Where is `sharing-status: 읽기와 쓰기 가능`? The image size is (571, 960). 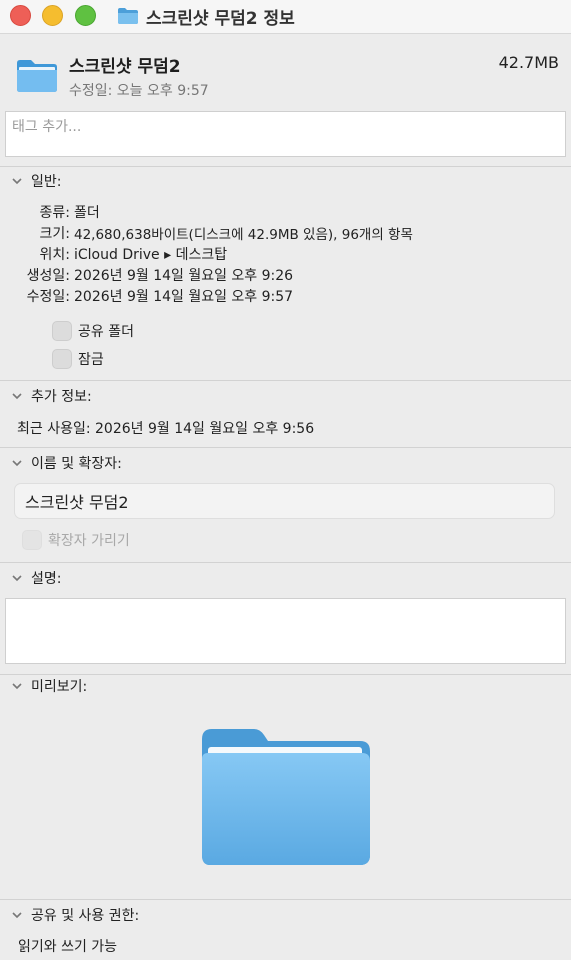
sharing-status: 읽기와 쓰기 가능 is located at coordinates (68, 947).